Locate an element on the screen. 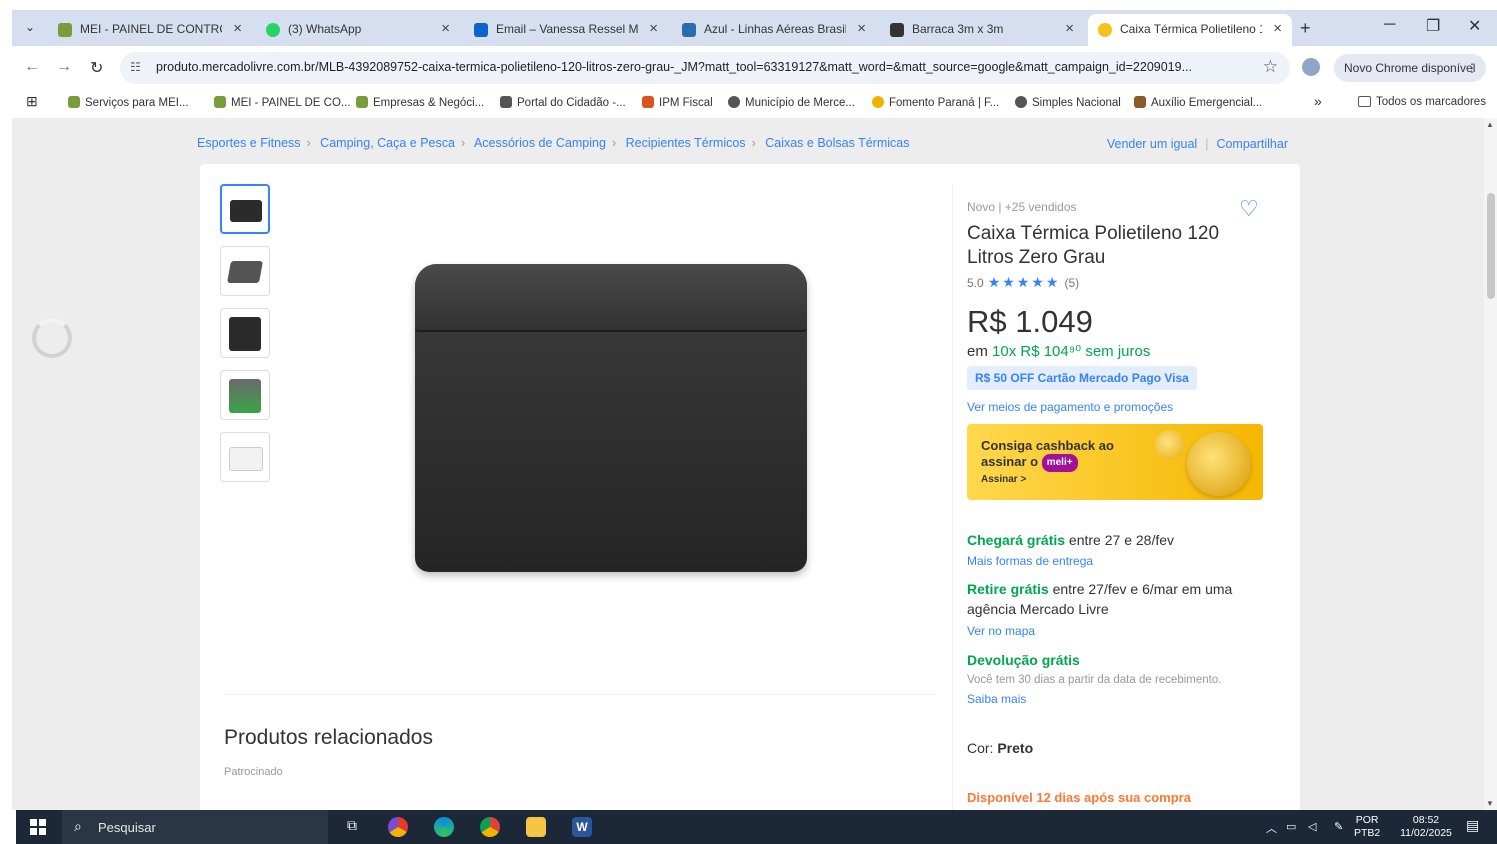 The width and height of the screenshot is (1497, 844). mei-favicon-icon is located at coordinates (65, 30).